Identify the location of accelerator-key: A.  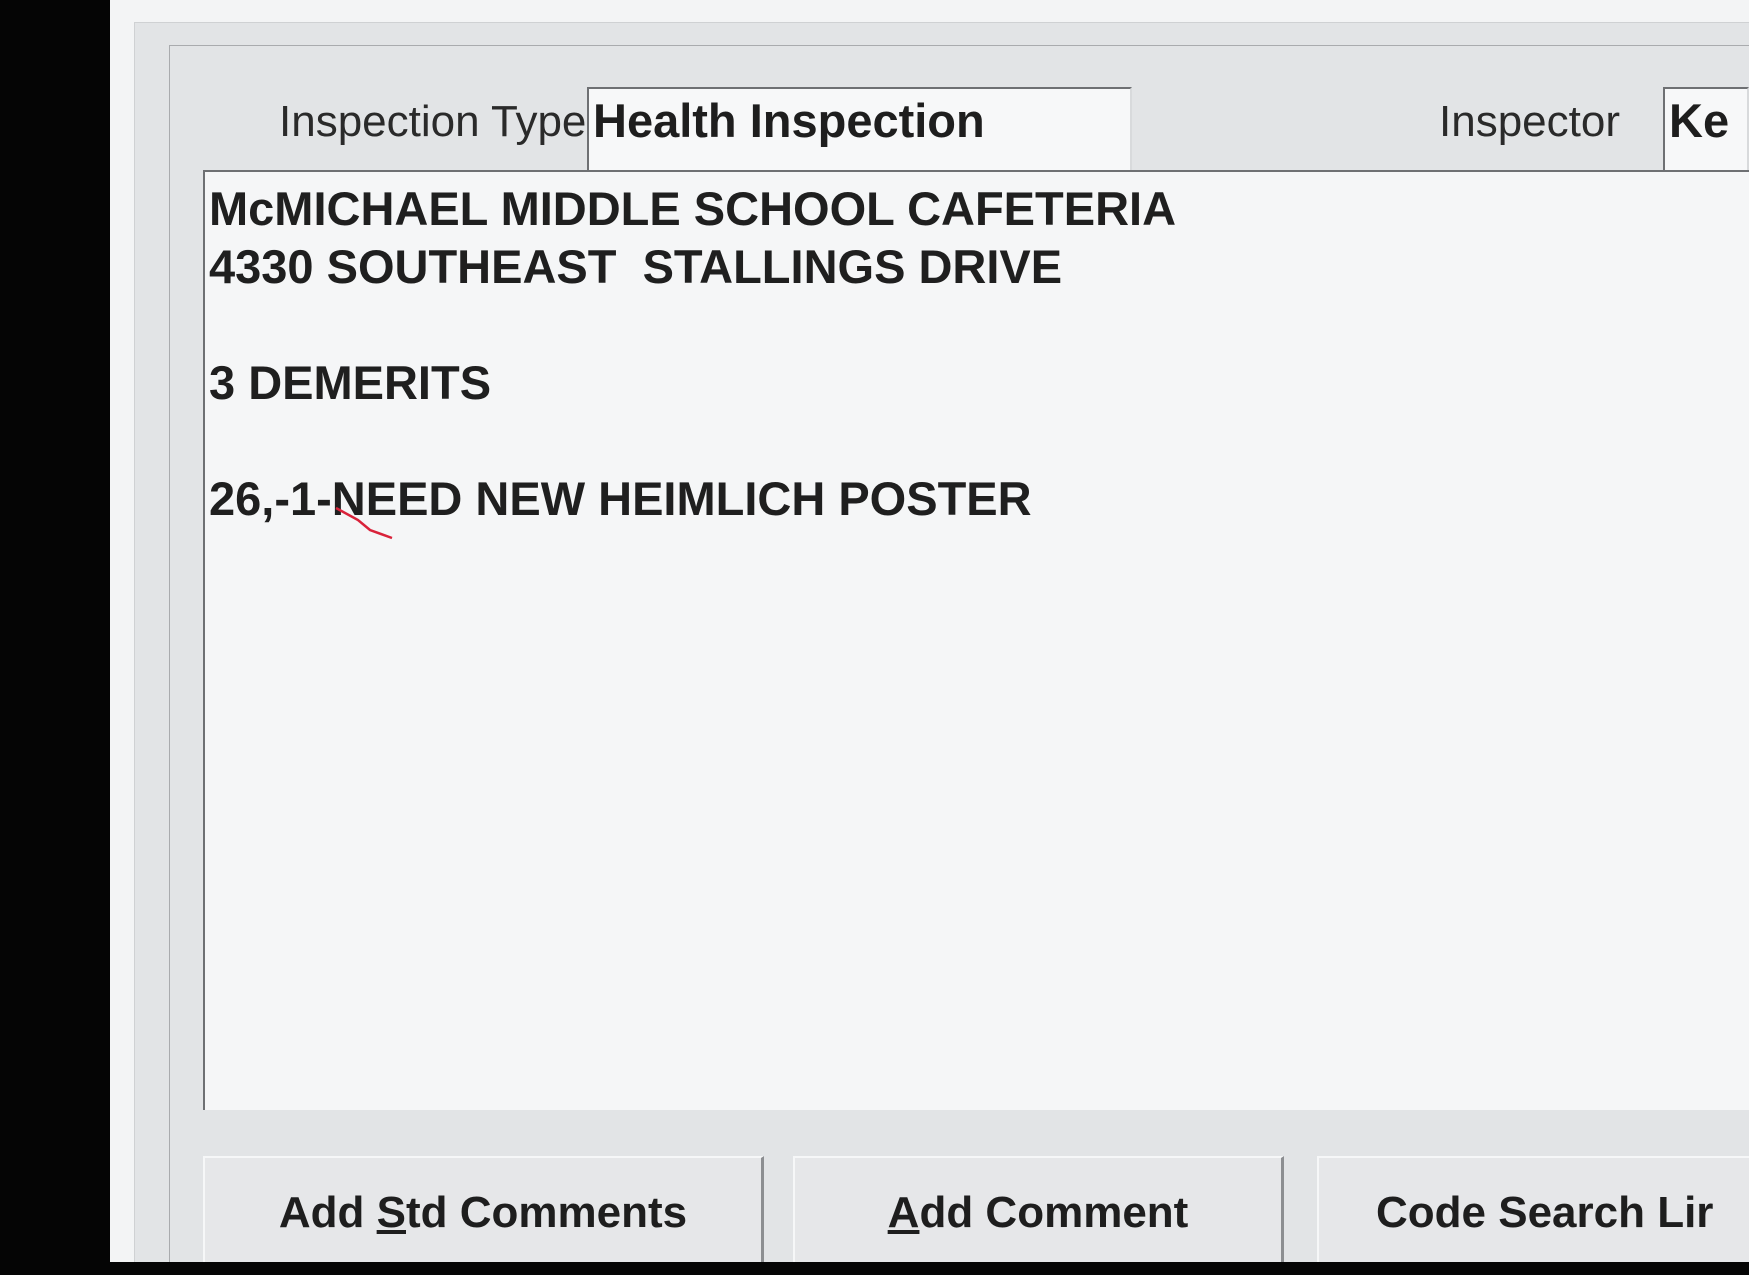
(903, 1212).